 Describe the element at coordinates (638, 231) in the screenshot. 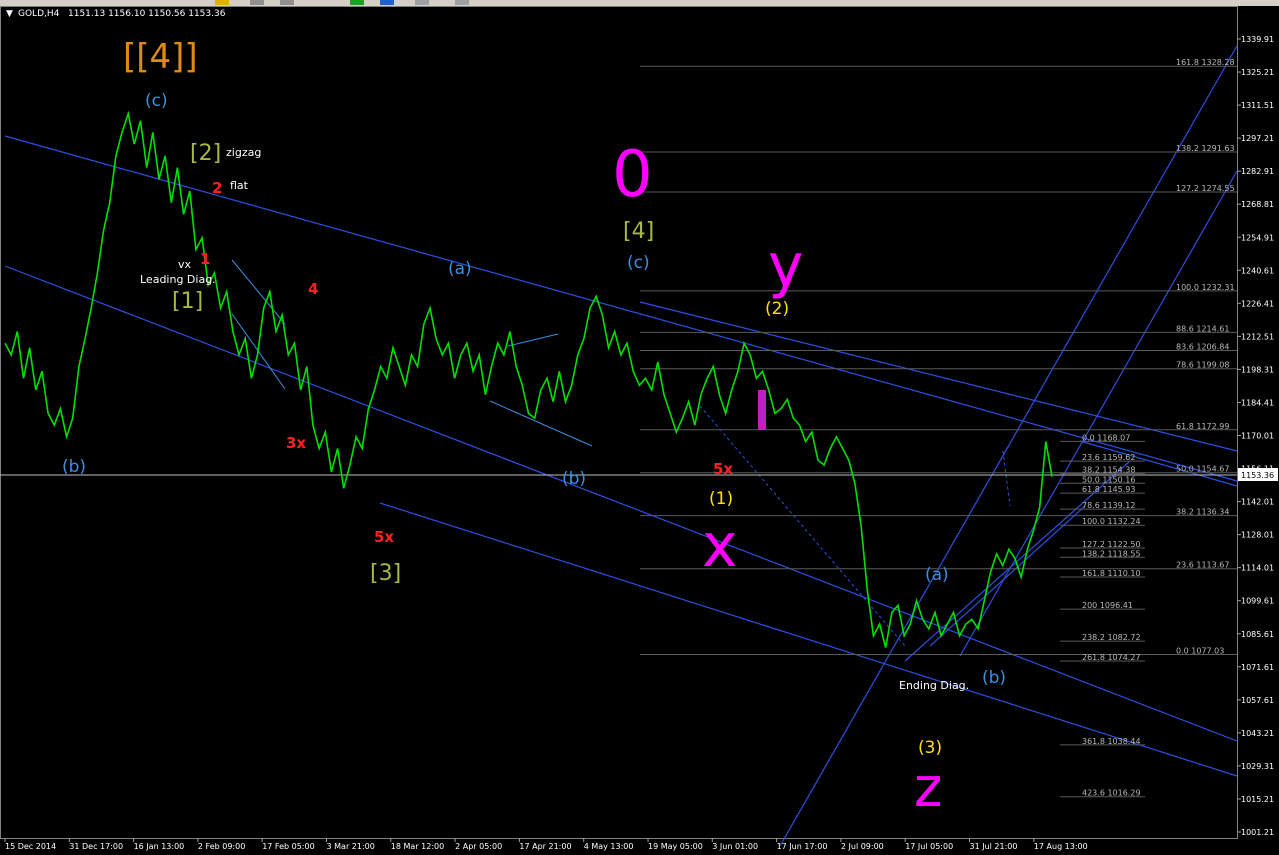

I see `wave-label: [4]` at that location.